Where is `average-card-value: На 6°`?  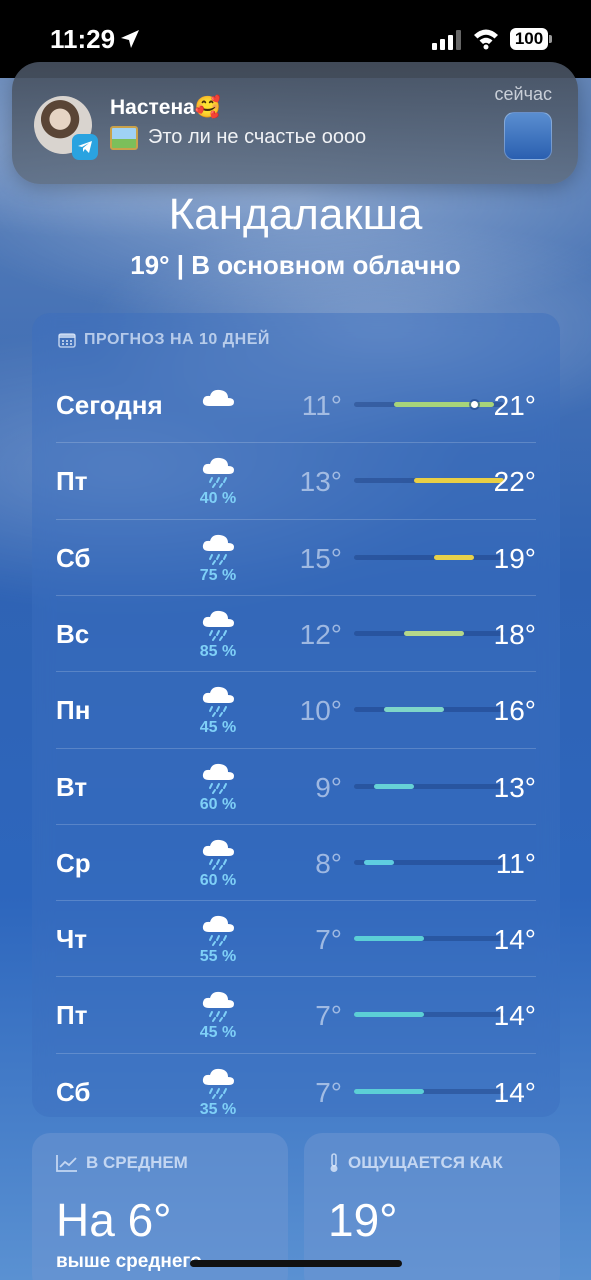
average-card-value: На 6° is located at coordinates (114, 1220).